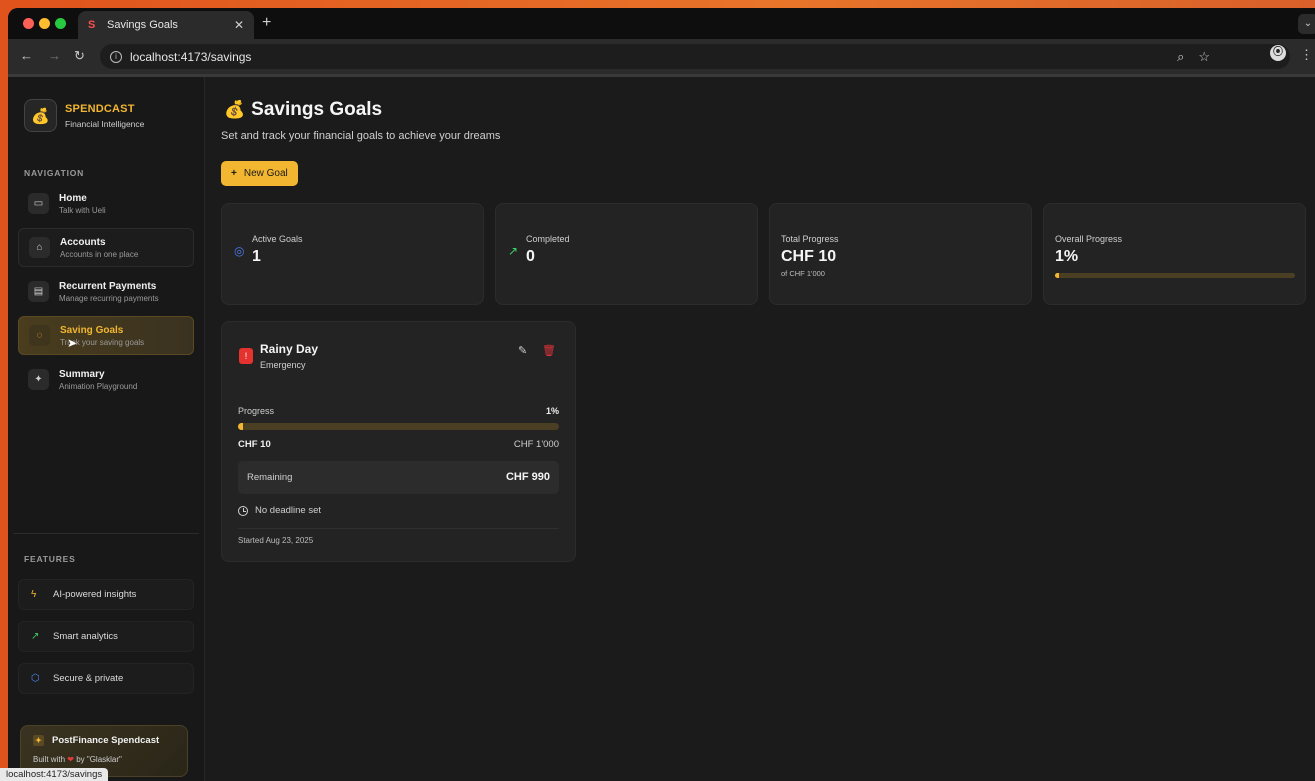 The image size is (1315, 781). I want to click on brand: 💰 SPENDCAST Financial Intelligence, so click(84, 115).